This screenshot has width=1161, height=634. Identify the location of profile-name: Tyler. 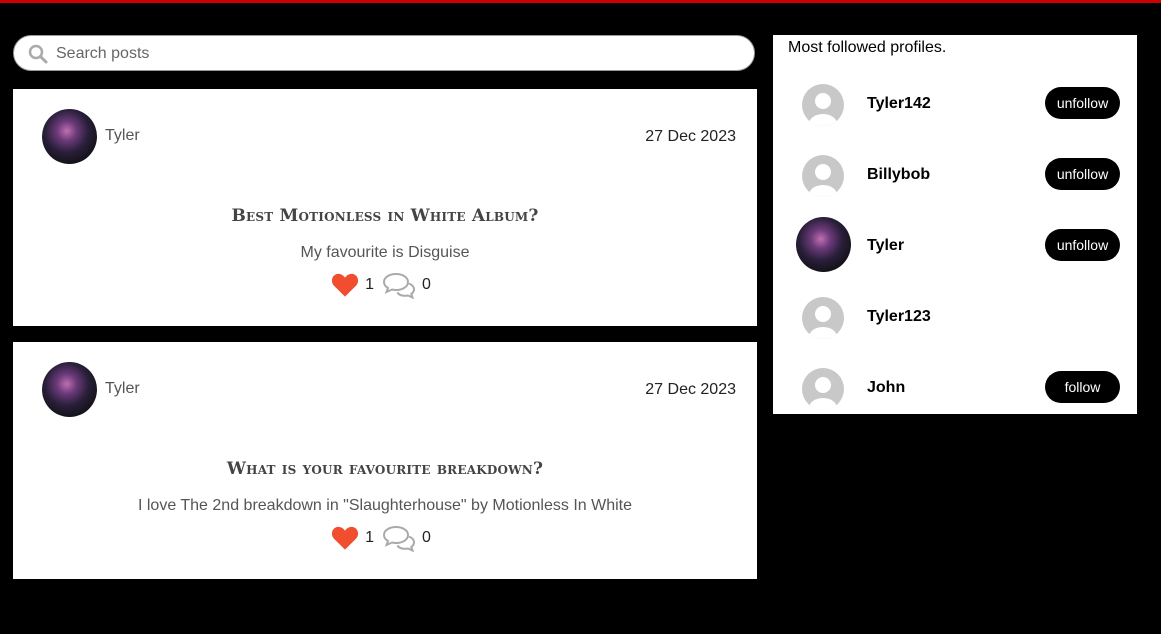
(885, 246).